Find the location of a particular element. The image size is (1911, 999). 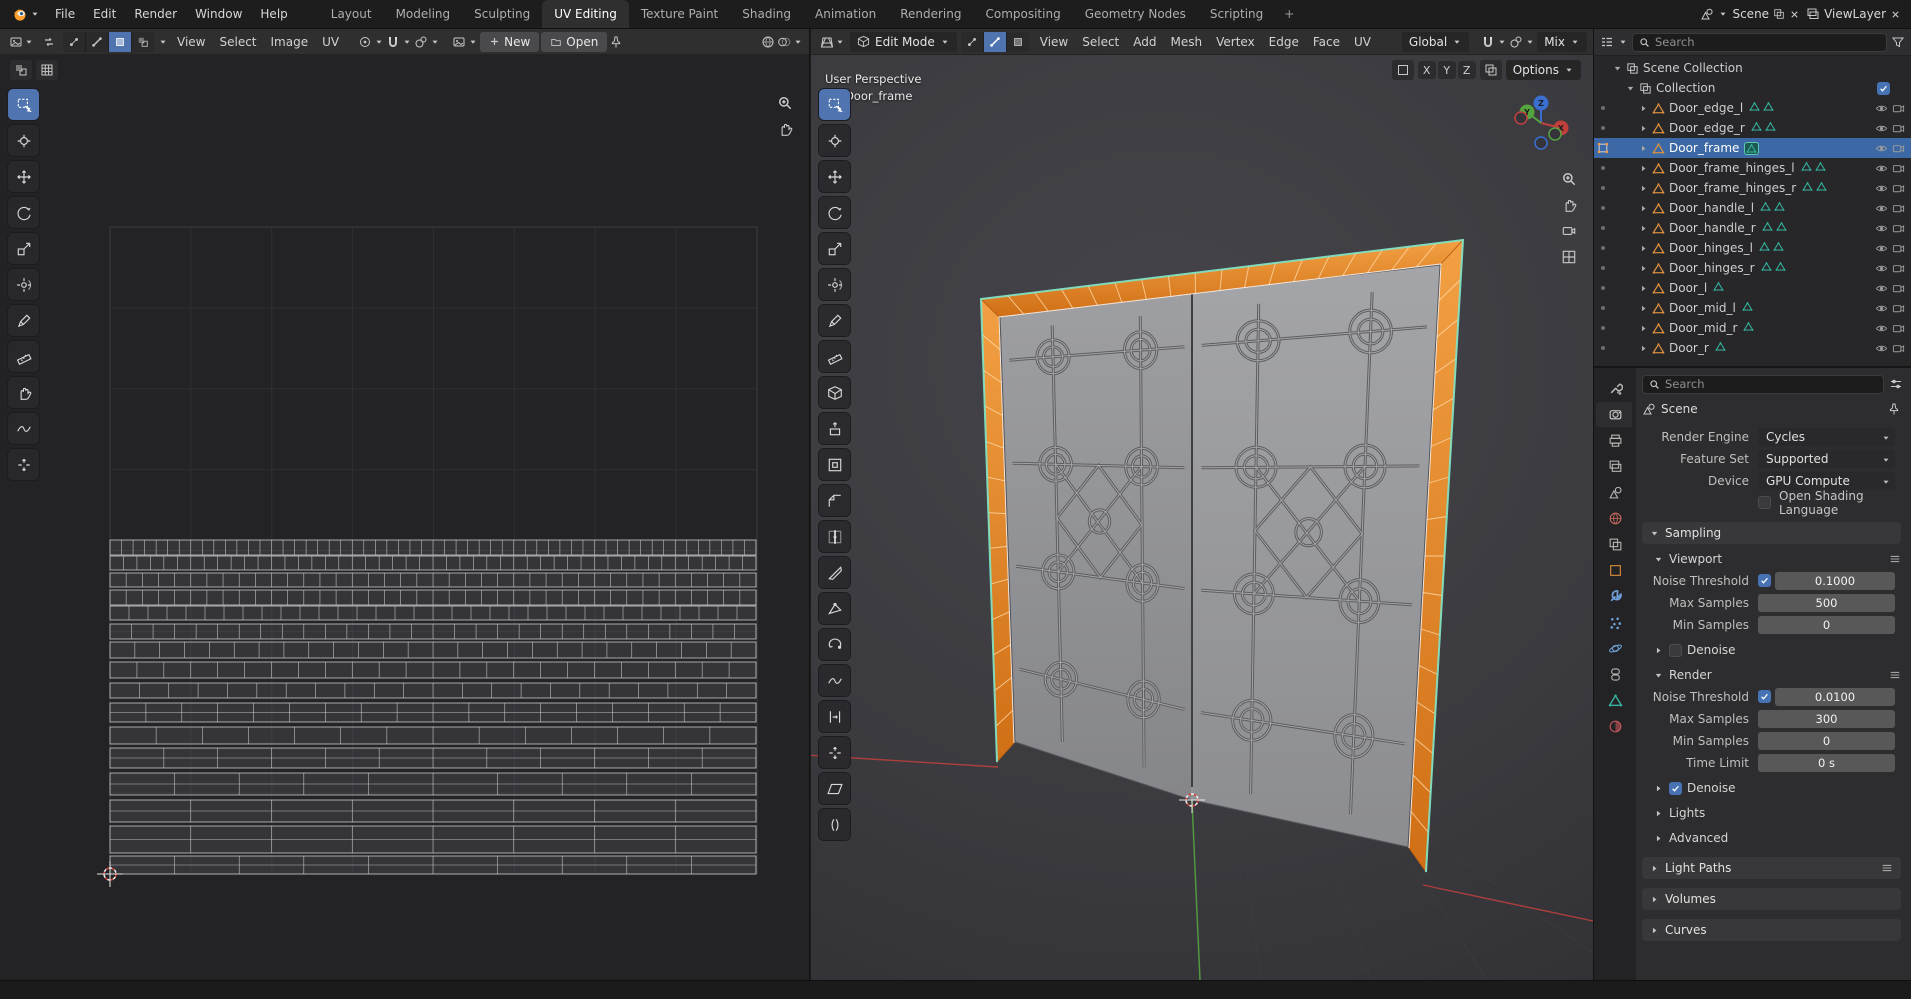

properties-tab-object is located at coordinates (1615, 570).